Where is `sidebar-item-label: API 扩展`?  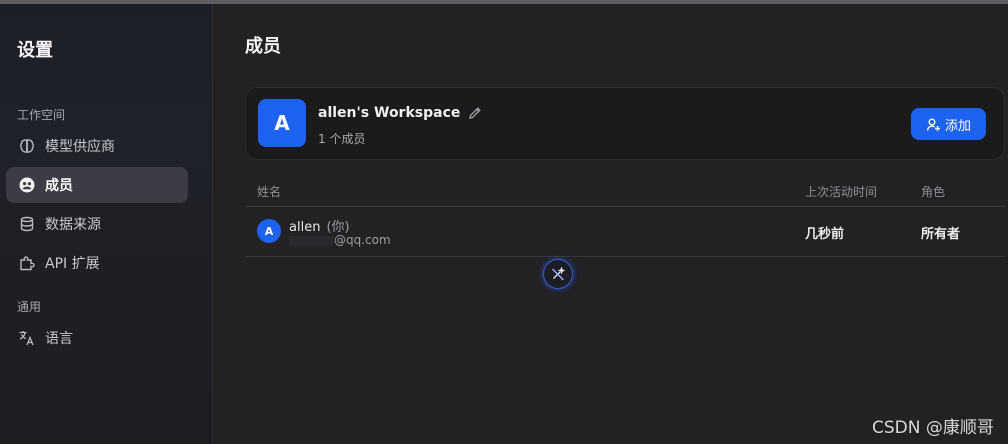
sidebar-item-label: API 扩展 is located at coordinates (72, 264).